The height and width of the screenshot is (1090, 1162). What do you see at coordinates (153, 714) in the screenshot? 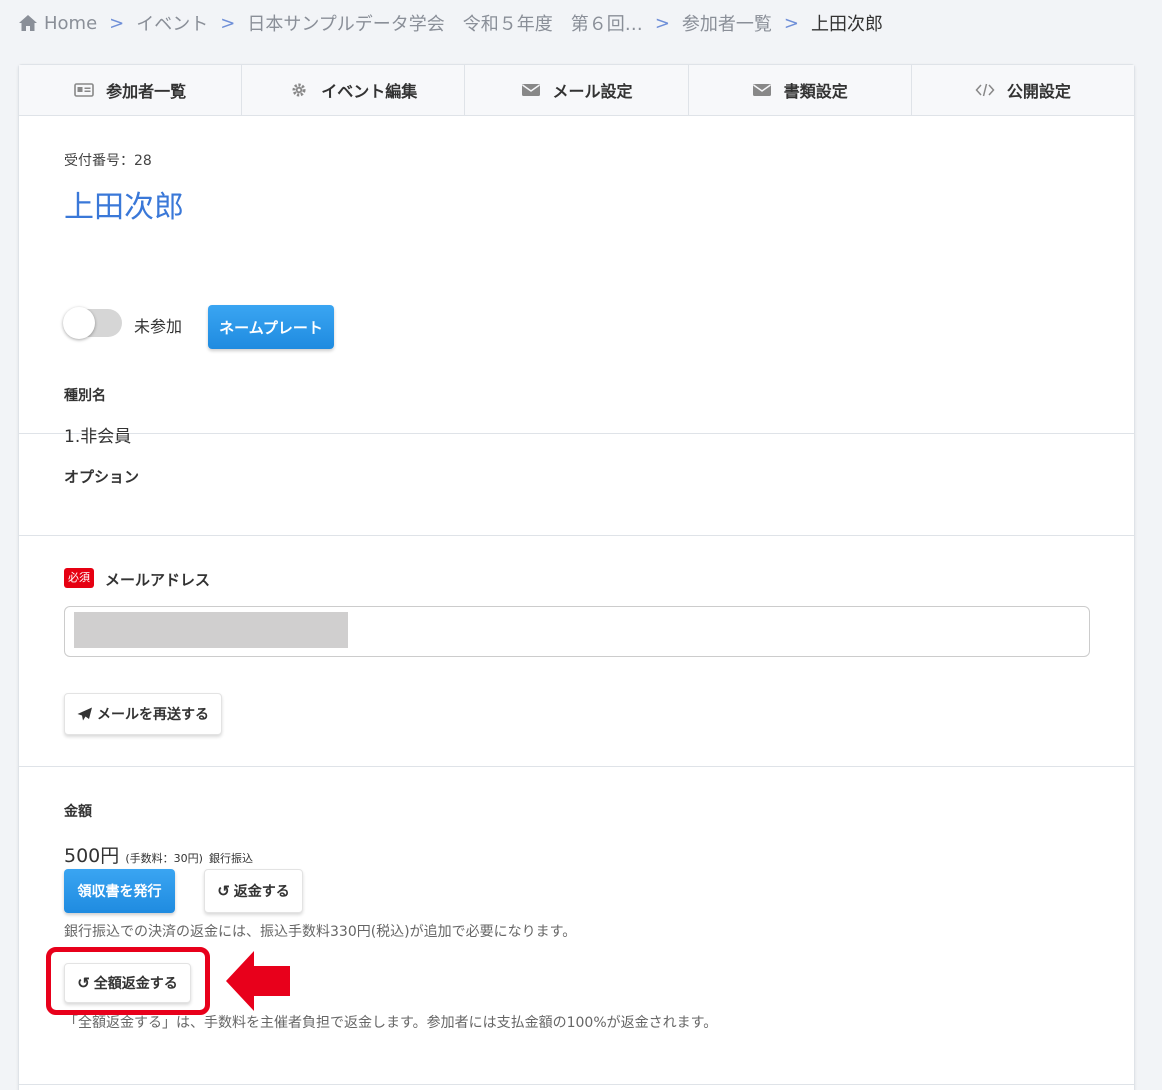
I see `resend-label: メールを再送する` at bounding box center [153, 714].